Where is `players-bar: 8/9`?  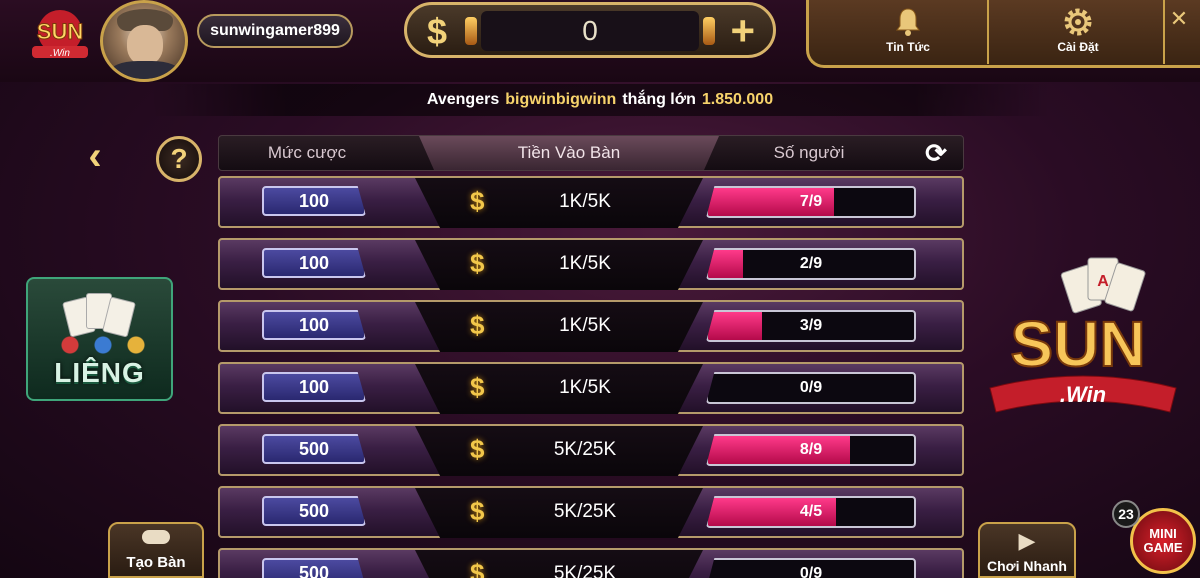 players-bar: 8/9 is located at coordinates (811, 450).